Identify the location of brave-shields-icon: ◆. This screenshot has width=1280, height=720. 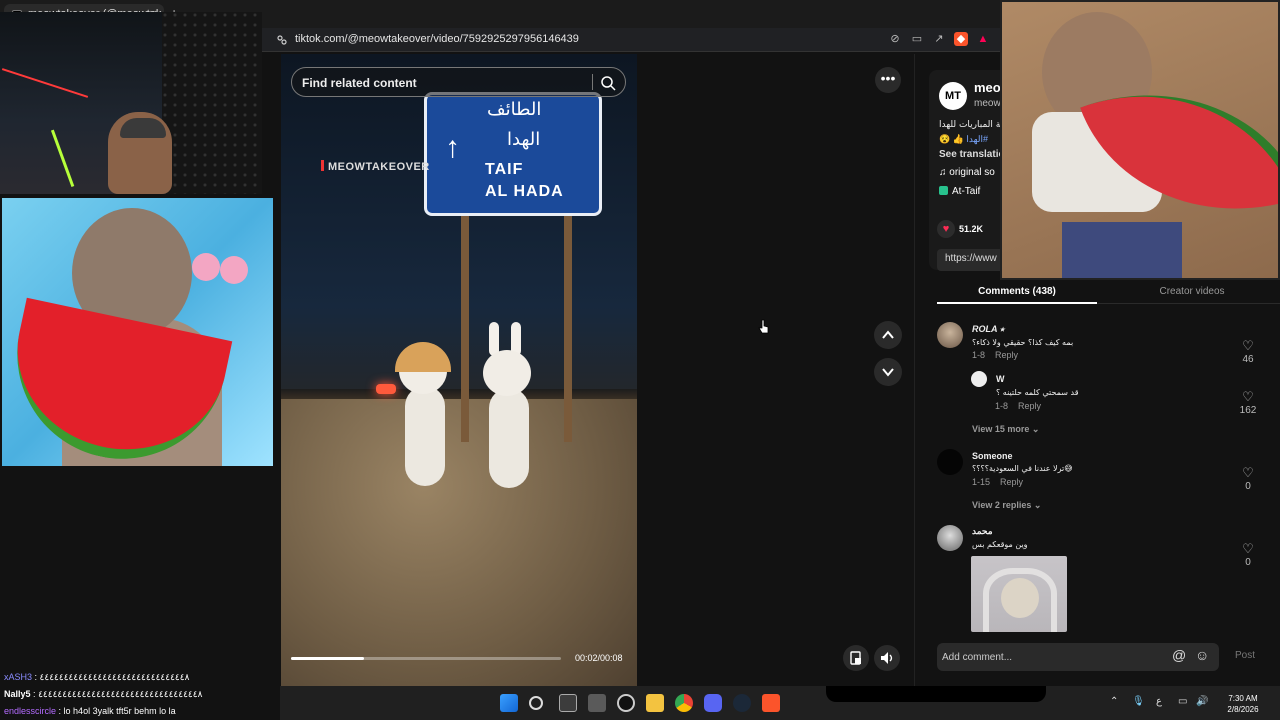
(961, 39).